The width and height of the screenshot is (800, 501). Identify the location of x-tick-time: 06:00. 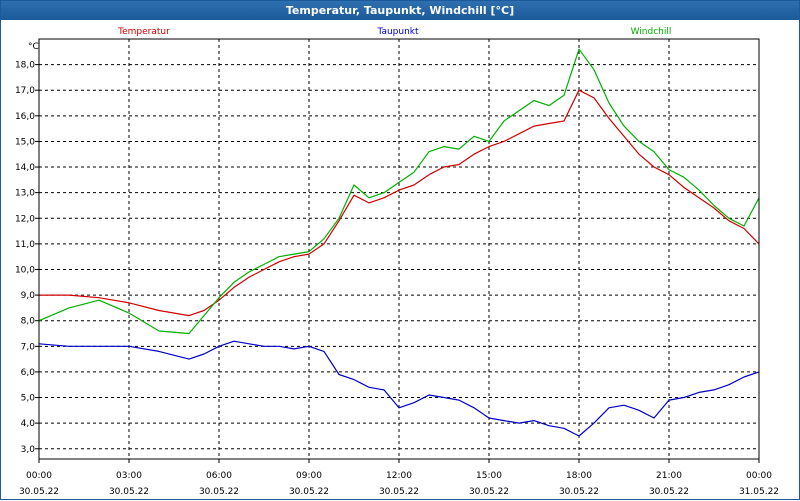
(219, 476).